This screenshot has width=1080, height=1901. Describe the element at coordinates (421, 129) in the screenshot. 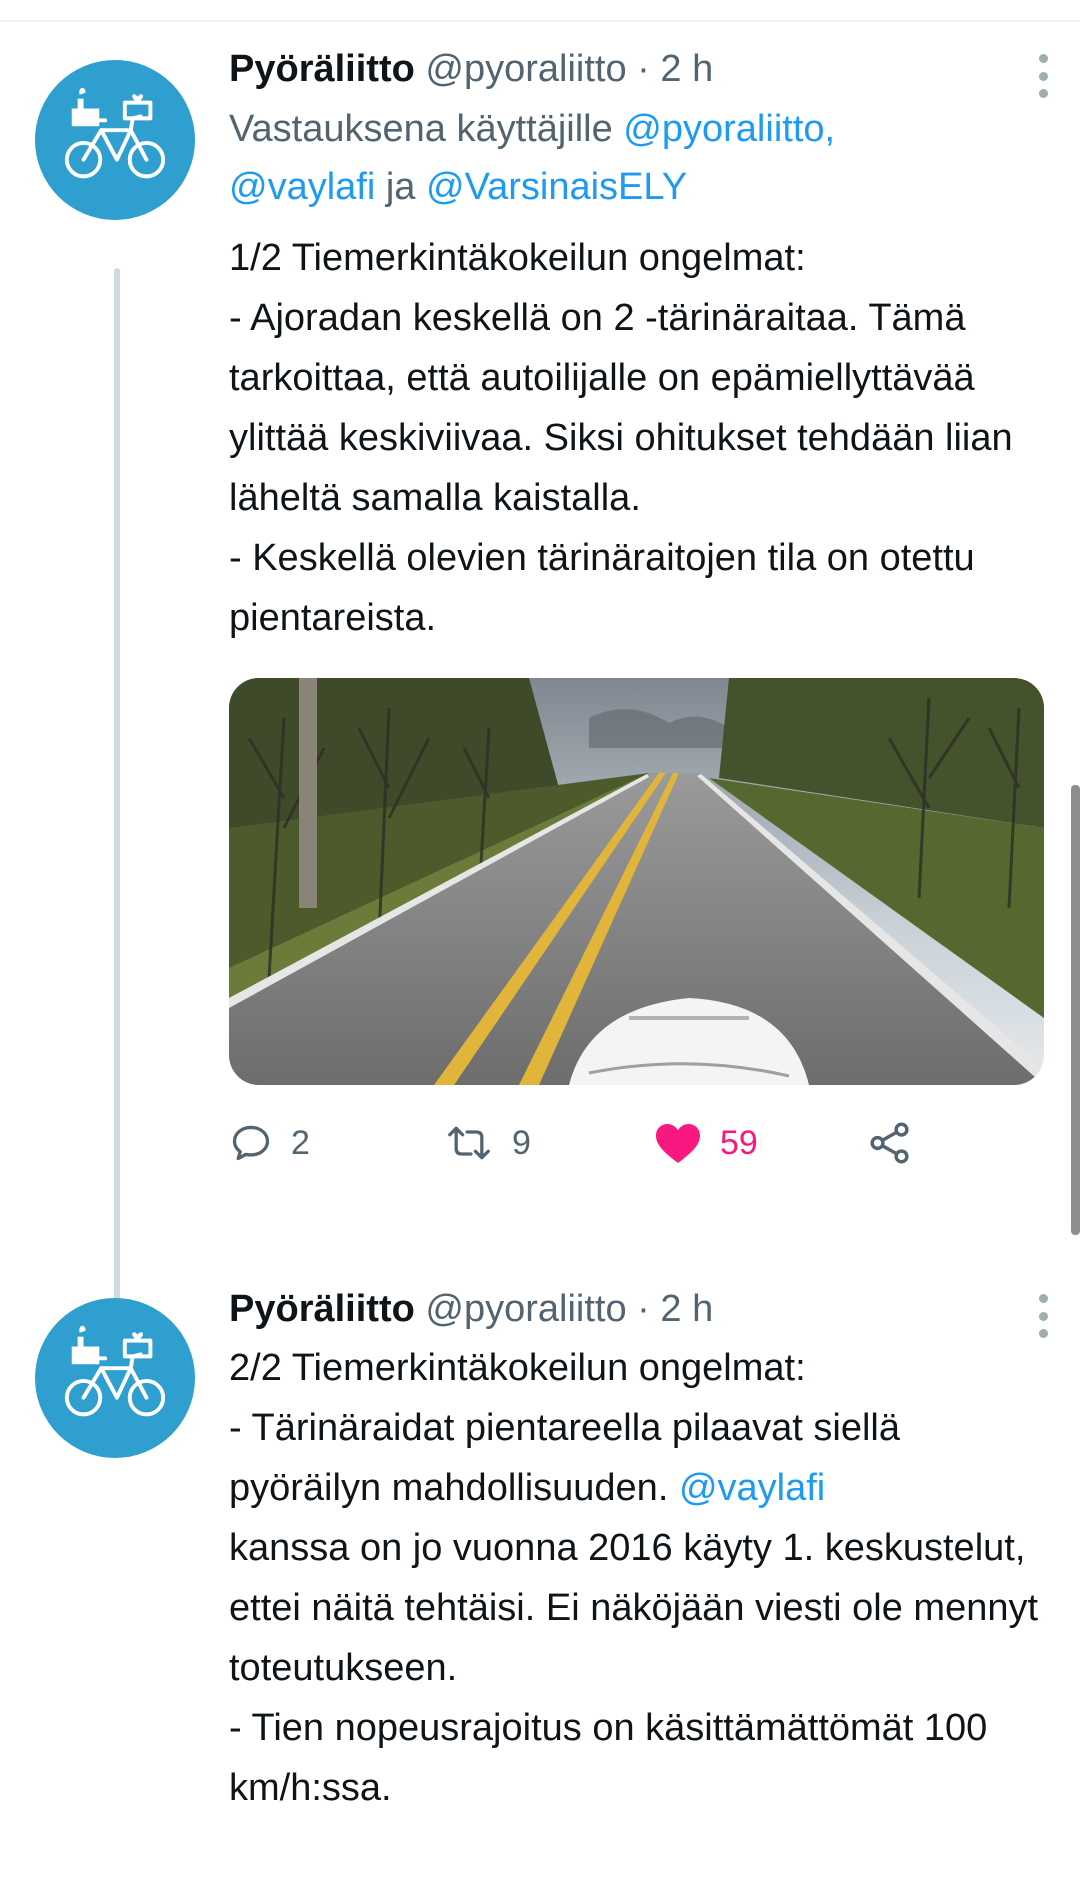

I see `reply-prefix: Vastauksena käyttäjille` at that location.